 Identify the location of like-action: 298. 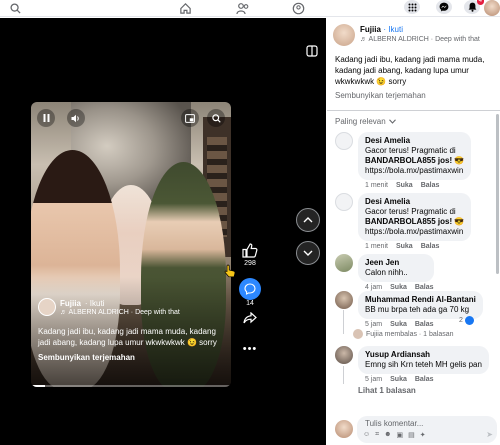
(250, 255).